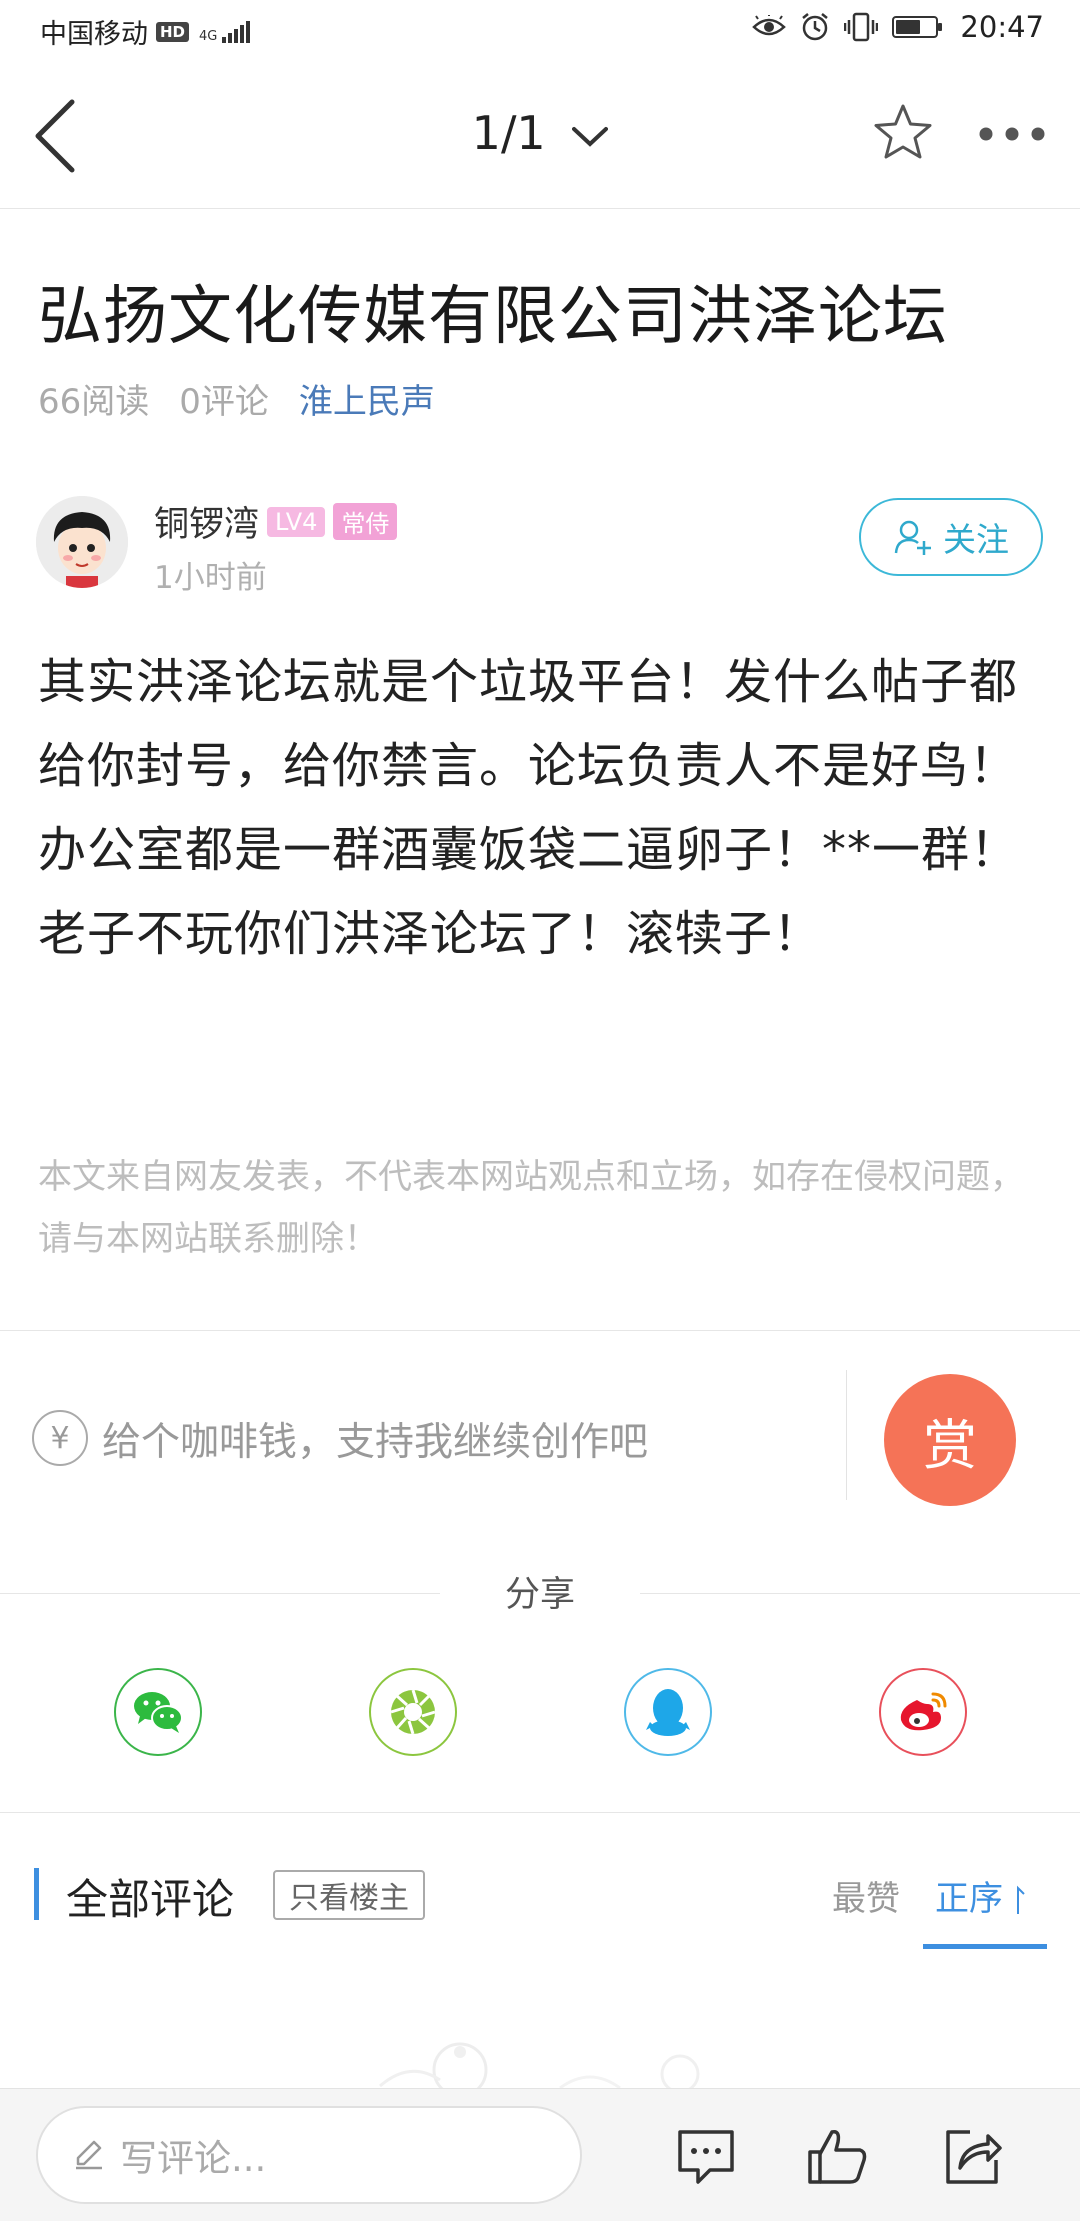 The width and height of the screenshot is (1080, 2221). Describe the element at coordinates (493, 317) in the screenshot. I see `article-title: 弘扬文化传媒有限公司洪泽论坛` at that location.